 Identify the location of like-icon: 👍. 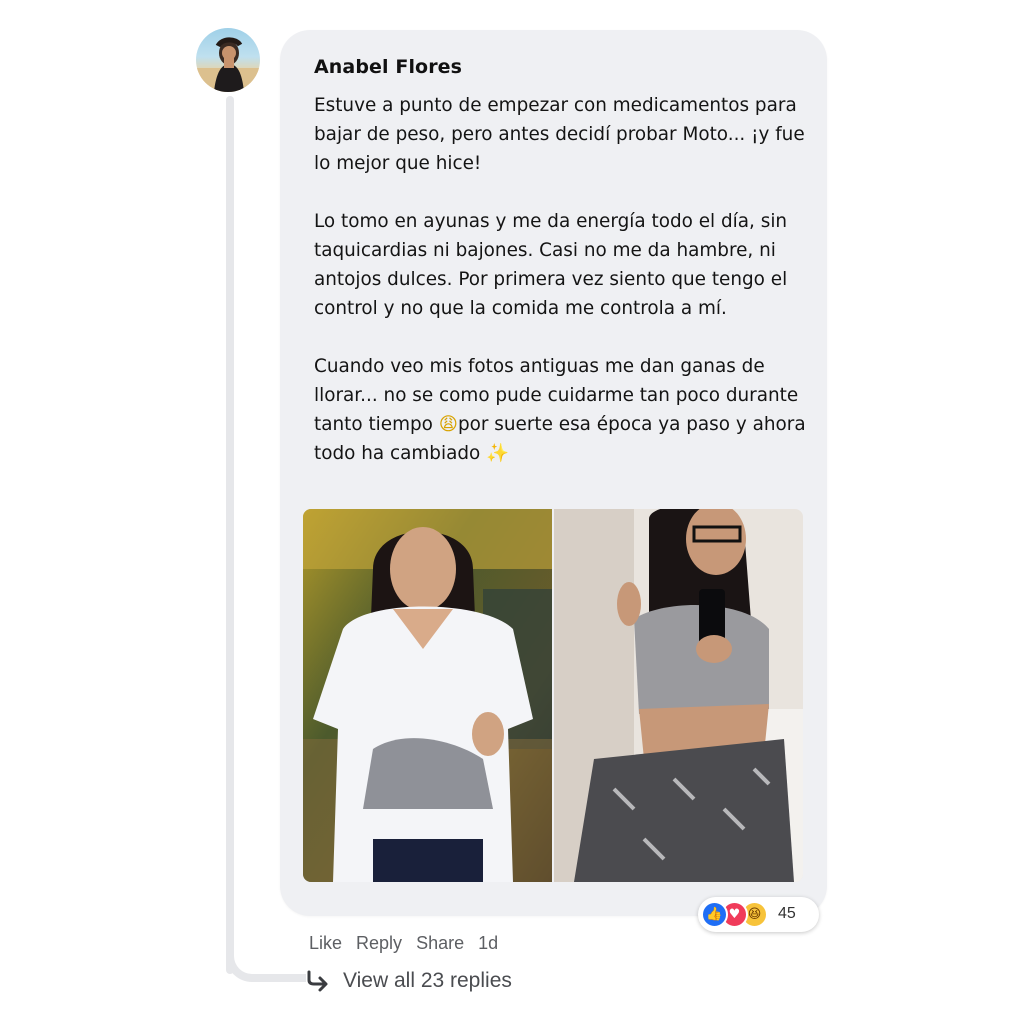
(714, 914).